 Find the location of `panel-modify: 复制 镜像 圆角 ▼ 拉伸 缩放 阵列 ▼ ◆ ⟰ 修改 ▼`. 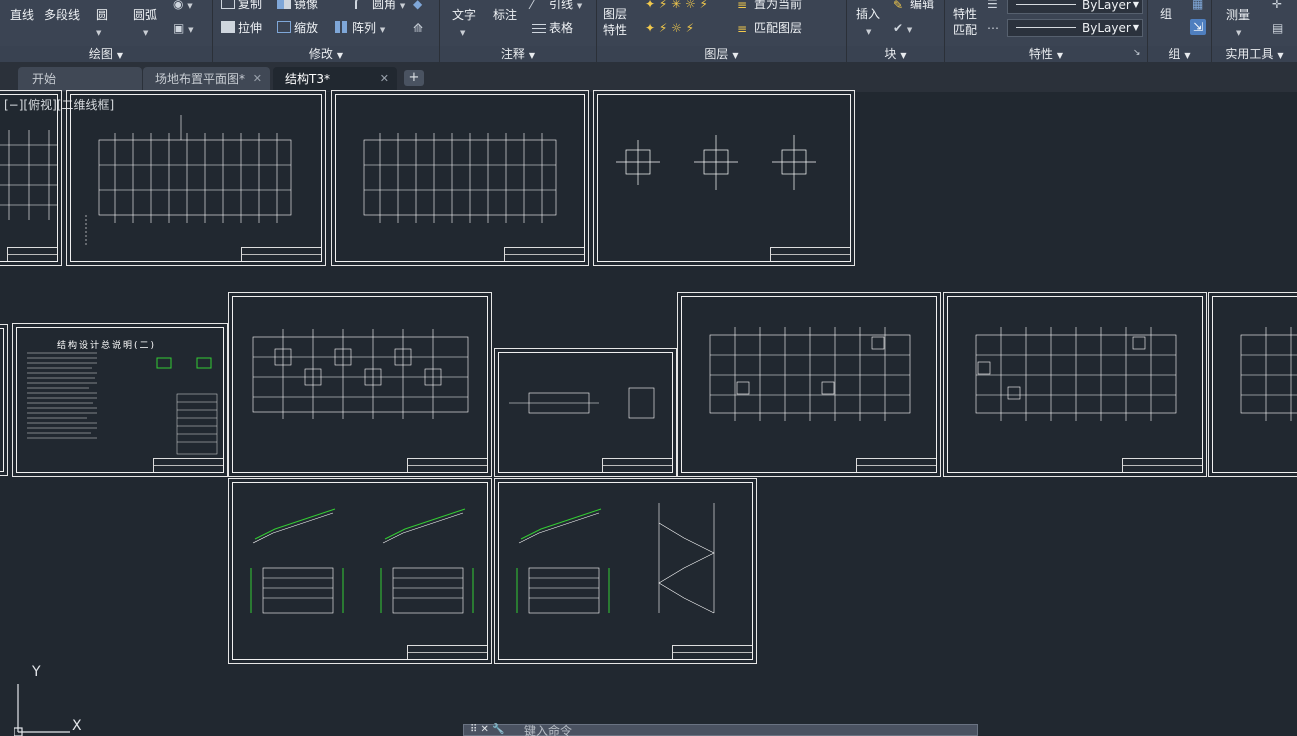

panel-modify: 复制 镜像 圆角 ▼ 拉伸 缩放 阵列 ▼ ◆ ⟰ 修改 ▼ is located at coordinates (326, 31).